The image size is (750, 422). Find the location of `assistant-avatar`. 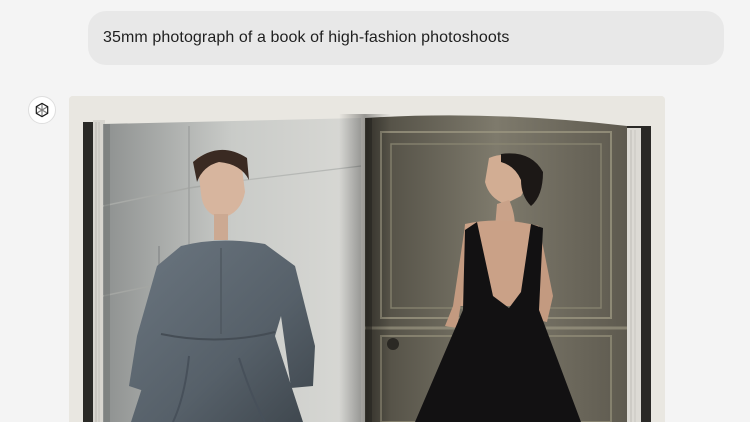

assistant-avatar is located at coordinates (42, 110).